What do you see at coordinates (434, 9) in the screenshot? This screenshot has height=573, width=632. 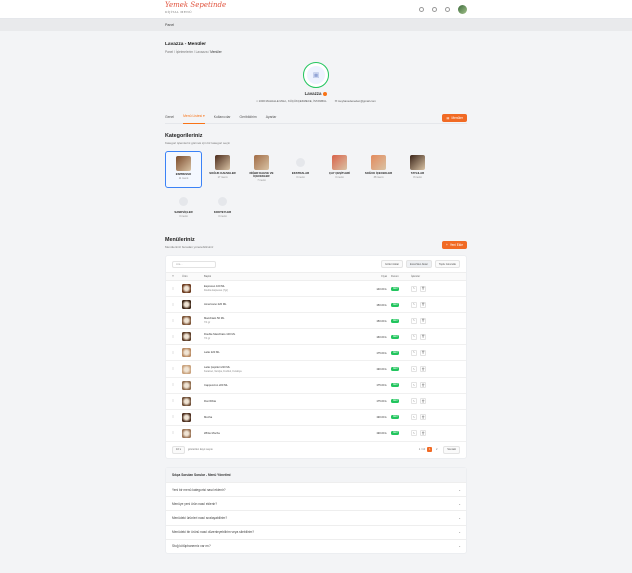 I see `moon-icon` at bounding box center [434, 9].